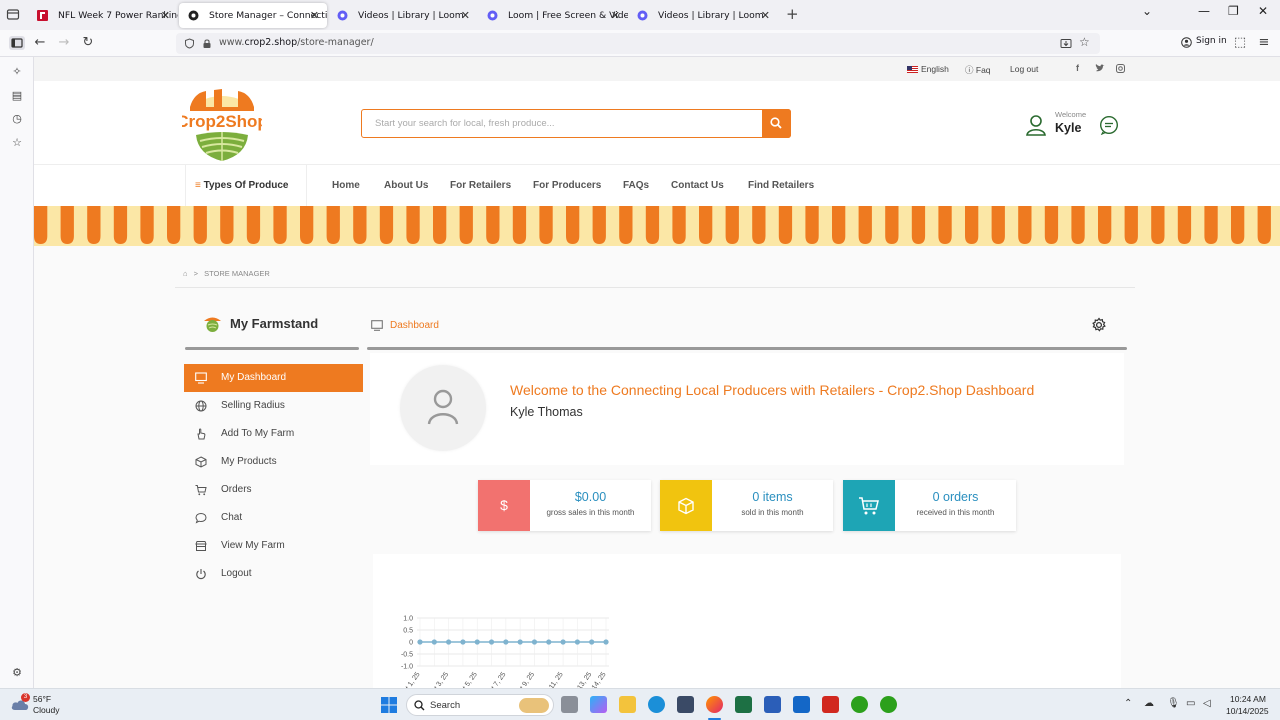 The width and height of the screenshot is (1280, 720). Describe the element at coordinates (1084, 42) in the screenshot. I see `bookmark-star-icon: ☆` at that location.